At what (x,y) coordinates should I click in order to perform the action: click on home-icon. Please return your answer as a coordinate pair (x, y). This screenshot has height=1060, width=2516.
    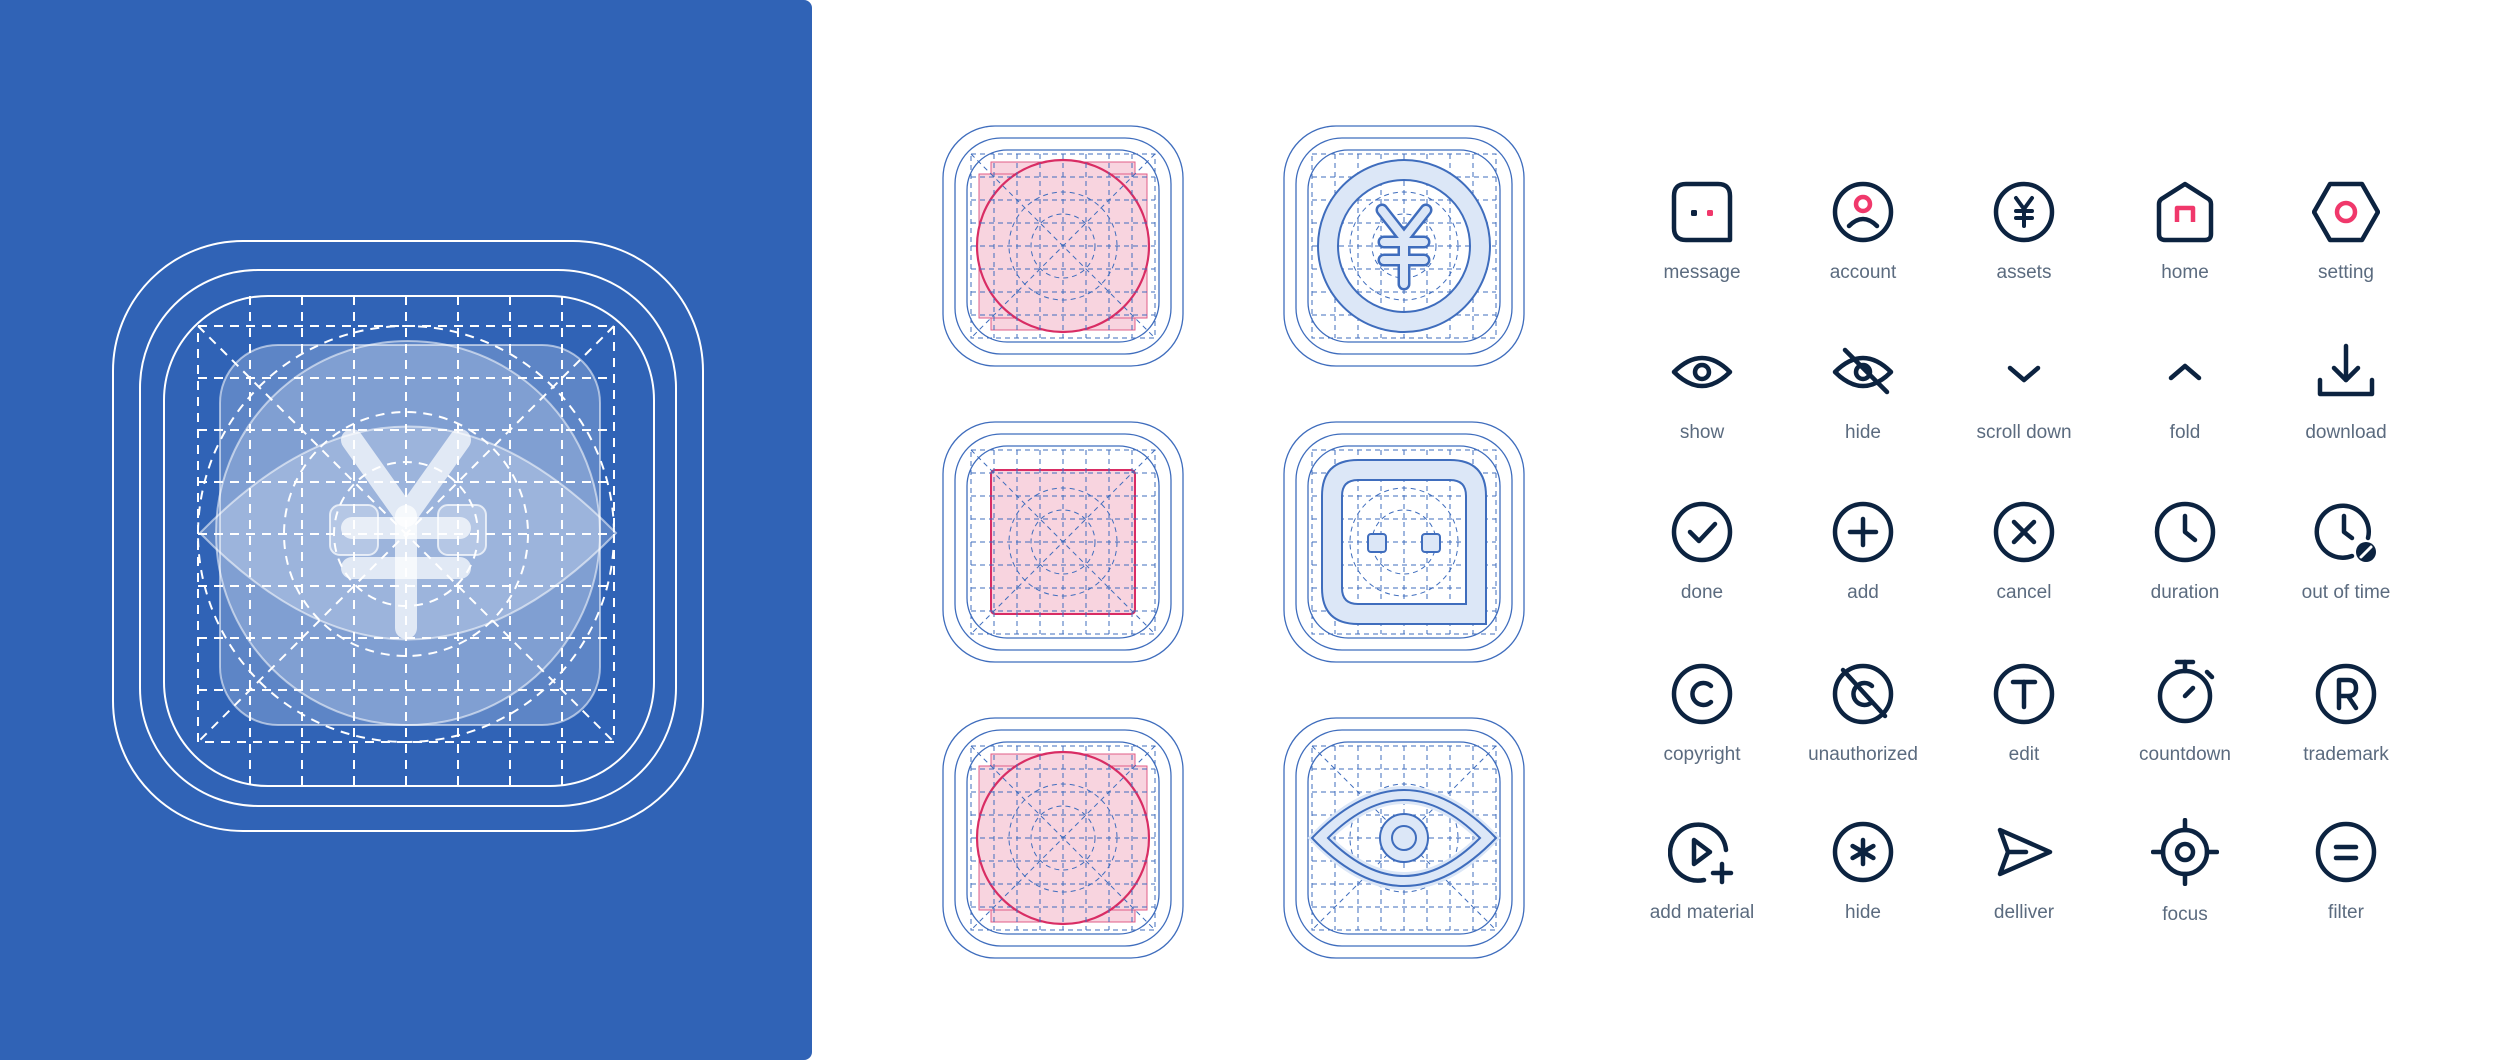
    Looking at the image, I should click on (2185, 212).